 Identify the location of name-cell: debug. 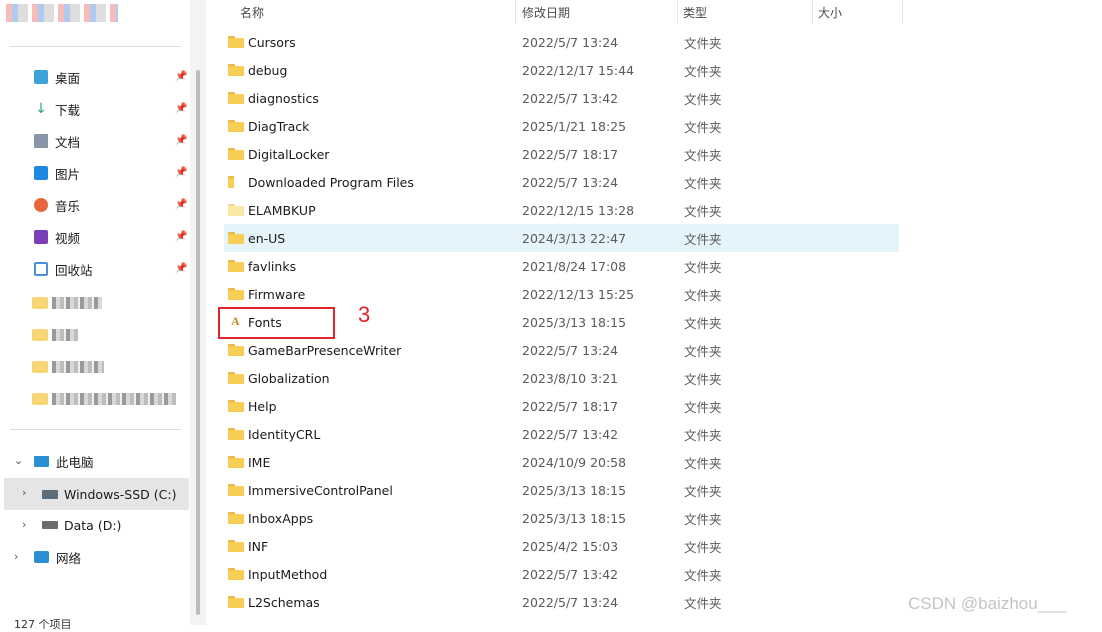
(257, 70).